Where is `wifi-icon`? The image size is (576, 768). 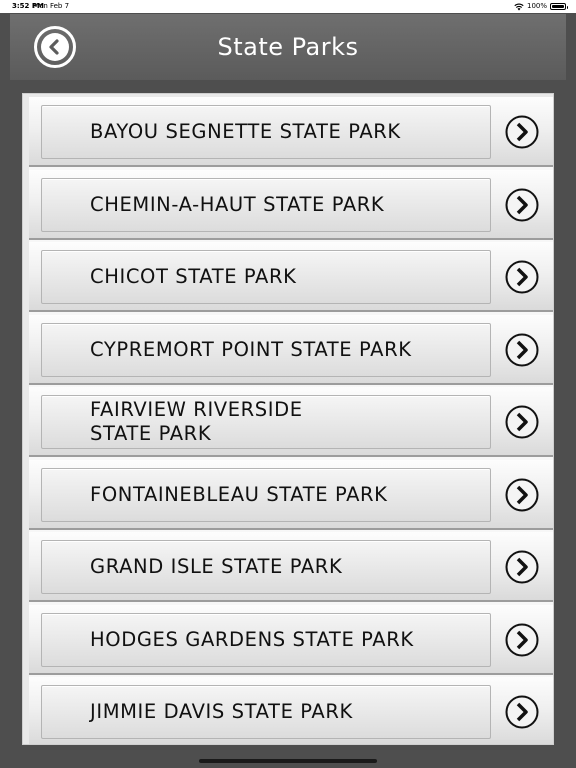 wifi-icon is located at coordinates (519, 6).